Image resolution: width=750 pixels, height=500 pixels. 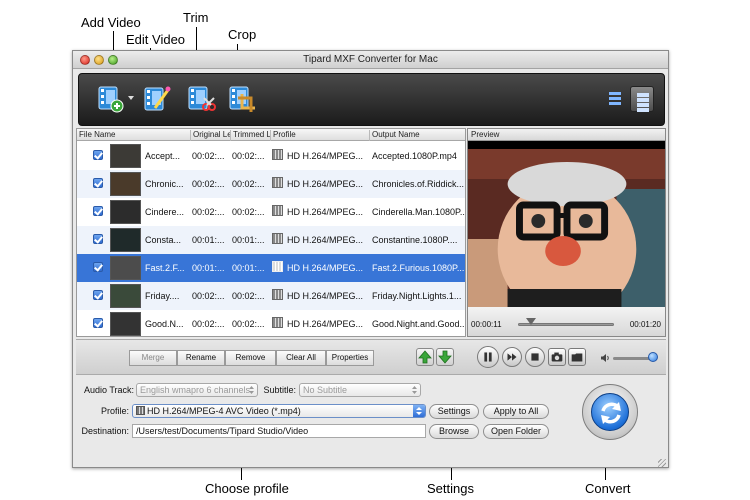 I want to click on profile-select: HD H.264/MPEG-4 AVC Video (*.mp4), so click(x=279, y=411).